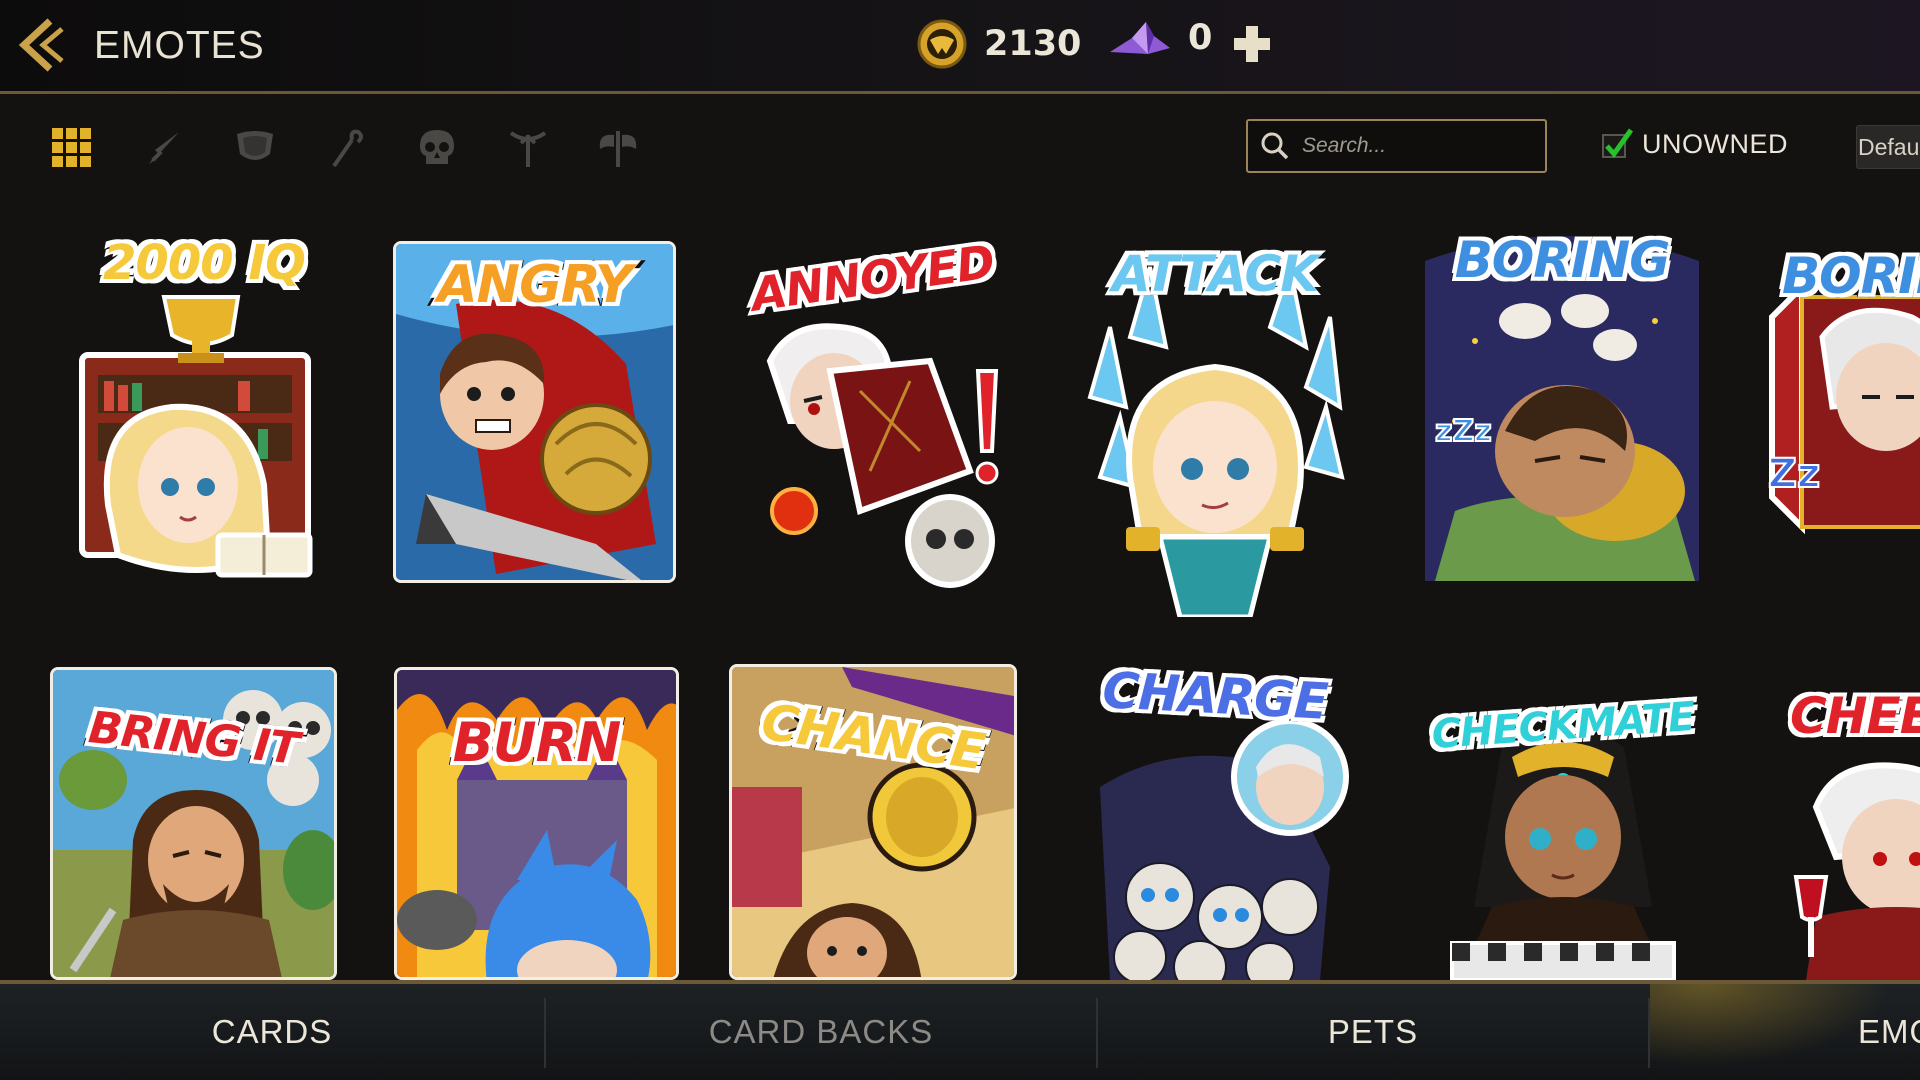 The image size is (1920, 1080). What do you see at coordinates (960, 147) in the screenshot?
I see `filter-bar: UNOWNED Default` at bounding box center [960, 147].